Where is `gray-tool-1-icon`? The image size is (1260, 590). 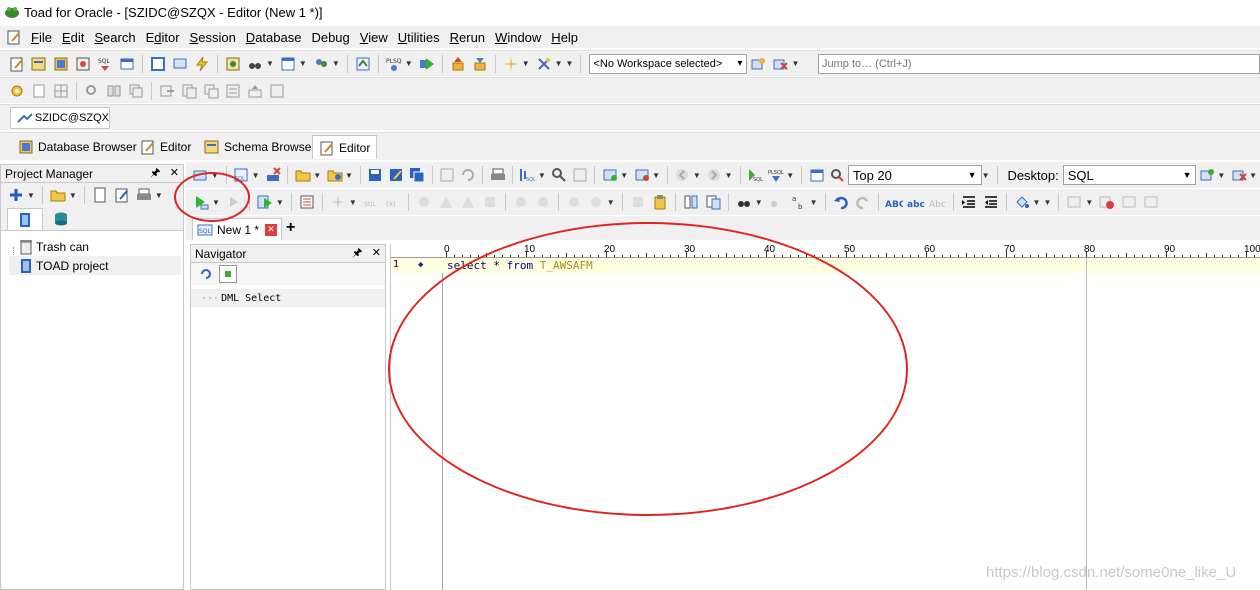 gray-tool-1-icon is located at coordinates (338, 202).